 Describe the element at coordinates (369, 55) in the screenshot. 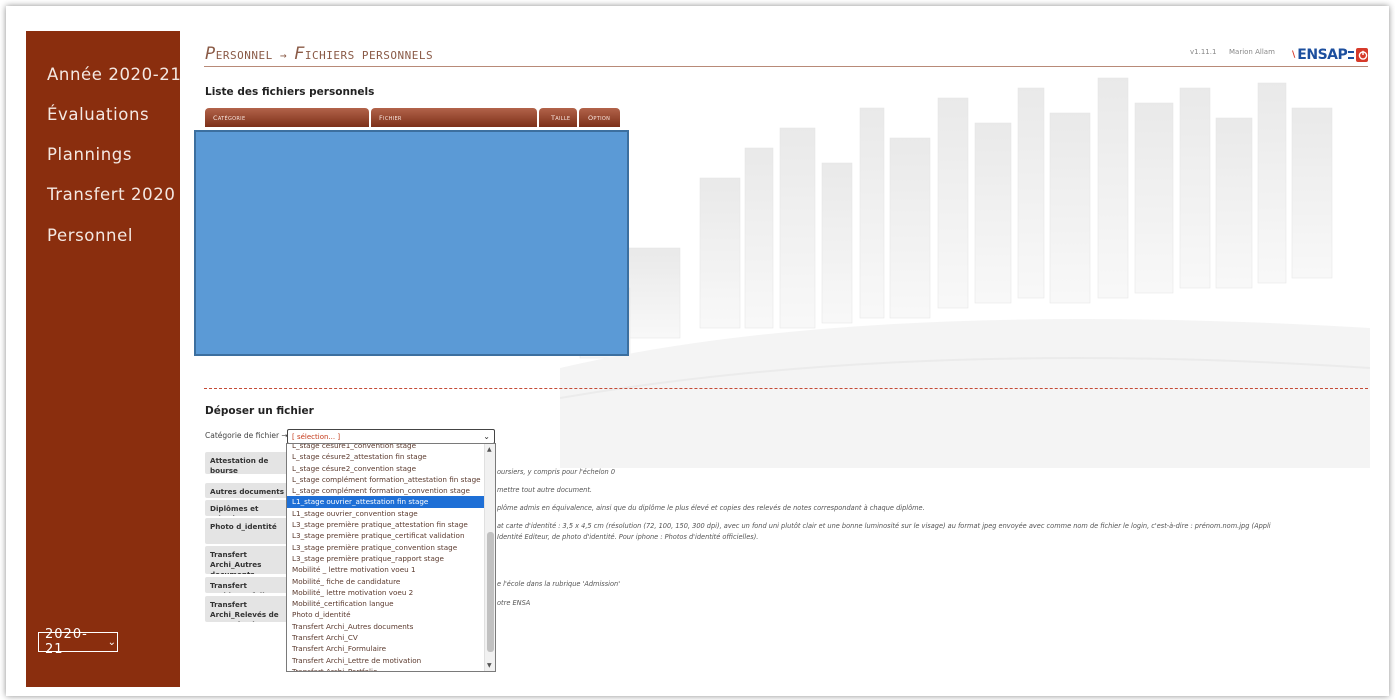

I see `breadcrumb-fichiers-personnels: ICHIERS PERSONNELS` at that location.